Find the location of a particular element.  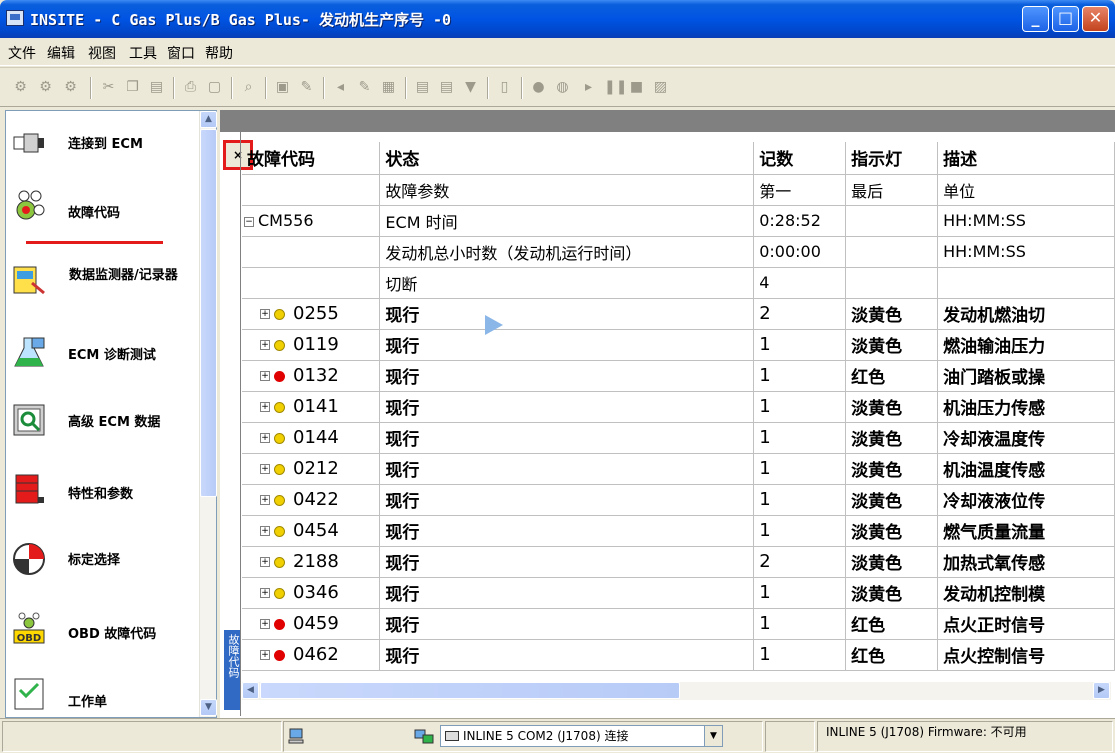

table-row: +0255 现行 2 淡黄色 发动机燃油切 is located at coordinates (678, 314).